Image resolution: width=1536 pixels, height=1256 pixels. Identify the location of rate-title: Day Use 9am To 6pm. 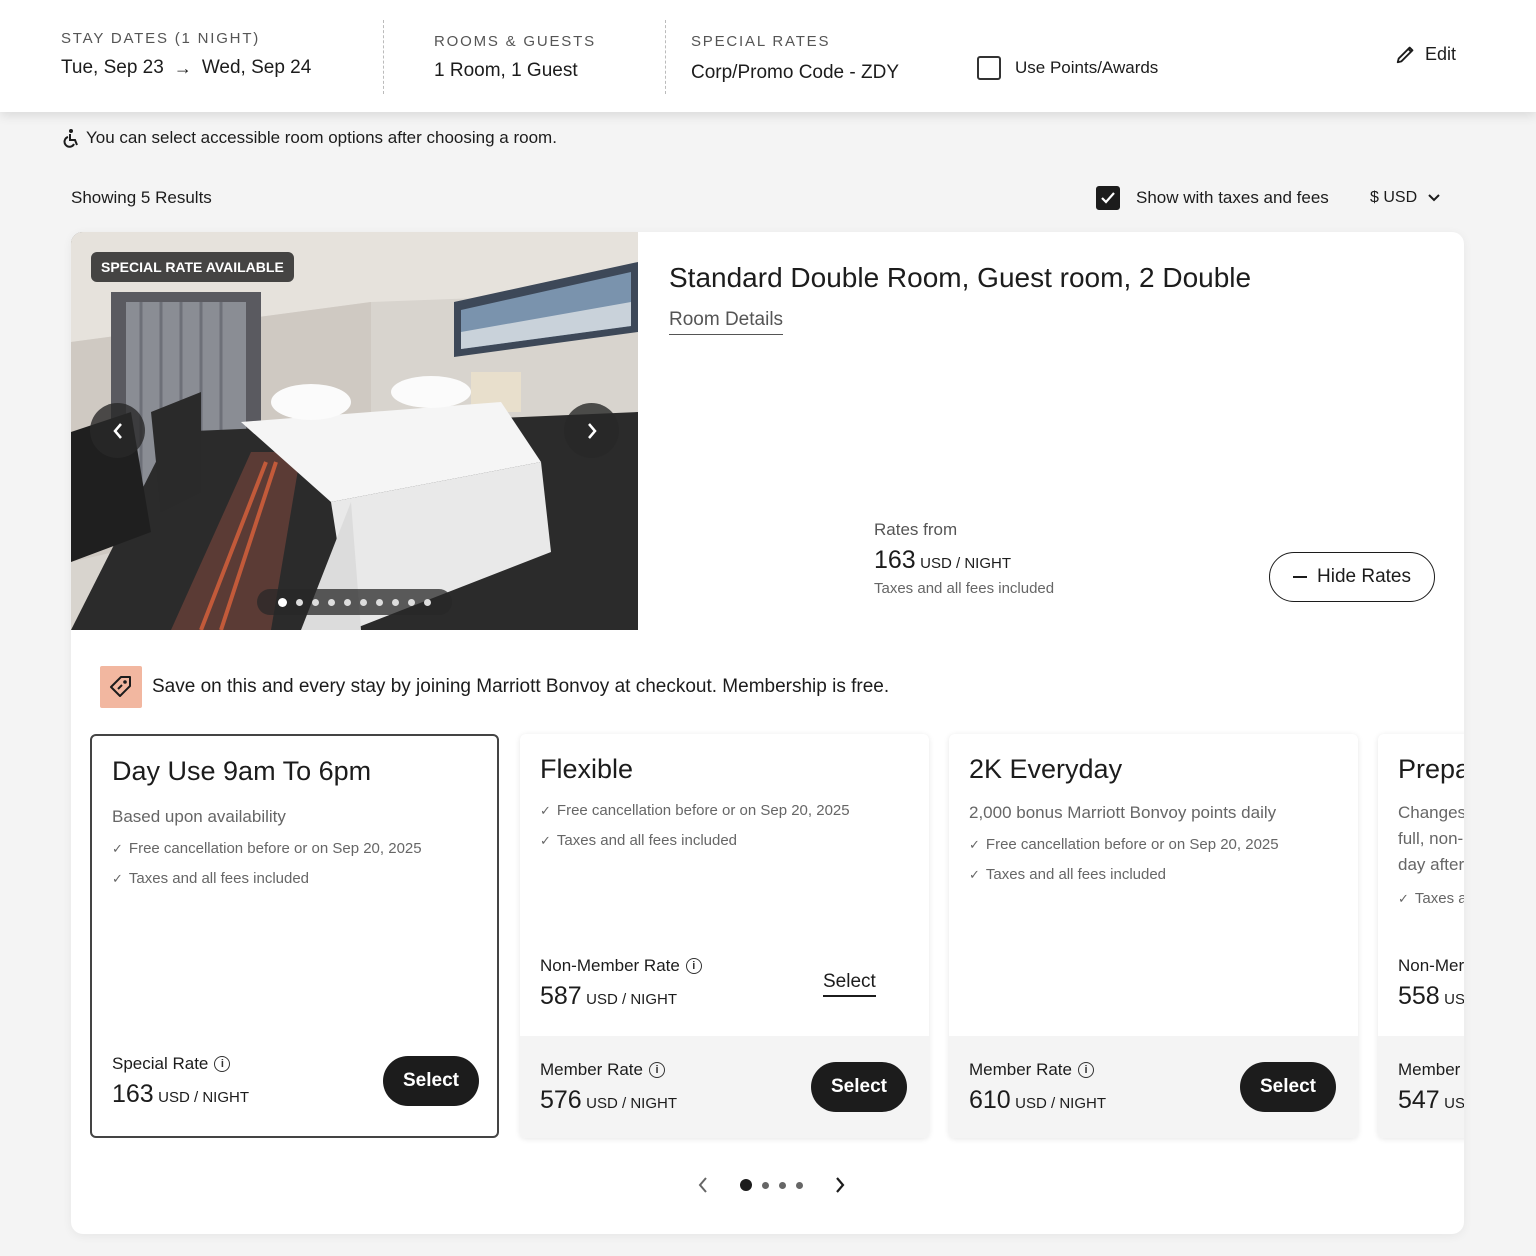
(242, 771).